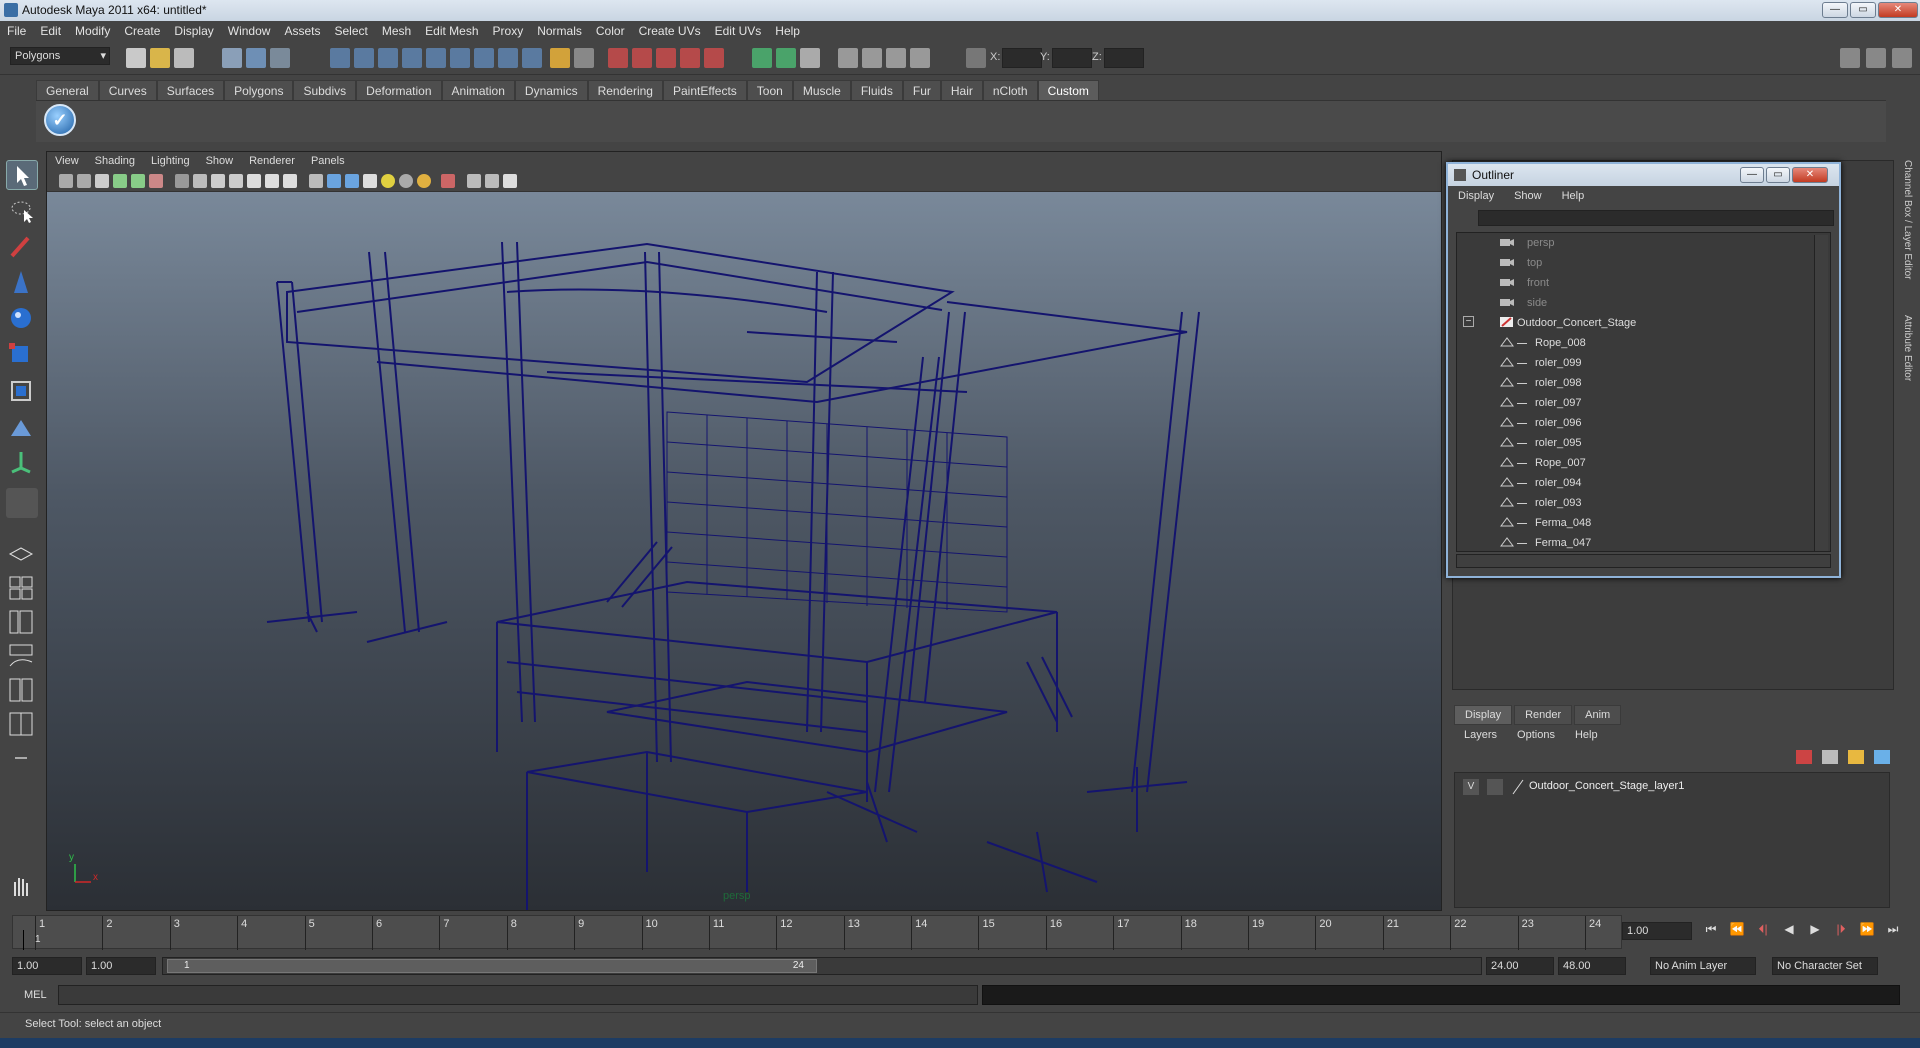 This screenshot has width=1920, height=1048. Describe the element at coordinates (16, 31) in the screenshot. I see `menu-file: File` at that location.